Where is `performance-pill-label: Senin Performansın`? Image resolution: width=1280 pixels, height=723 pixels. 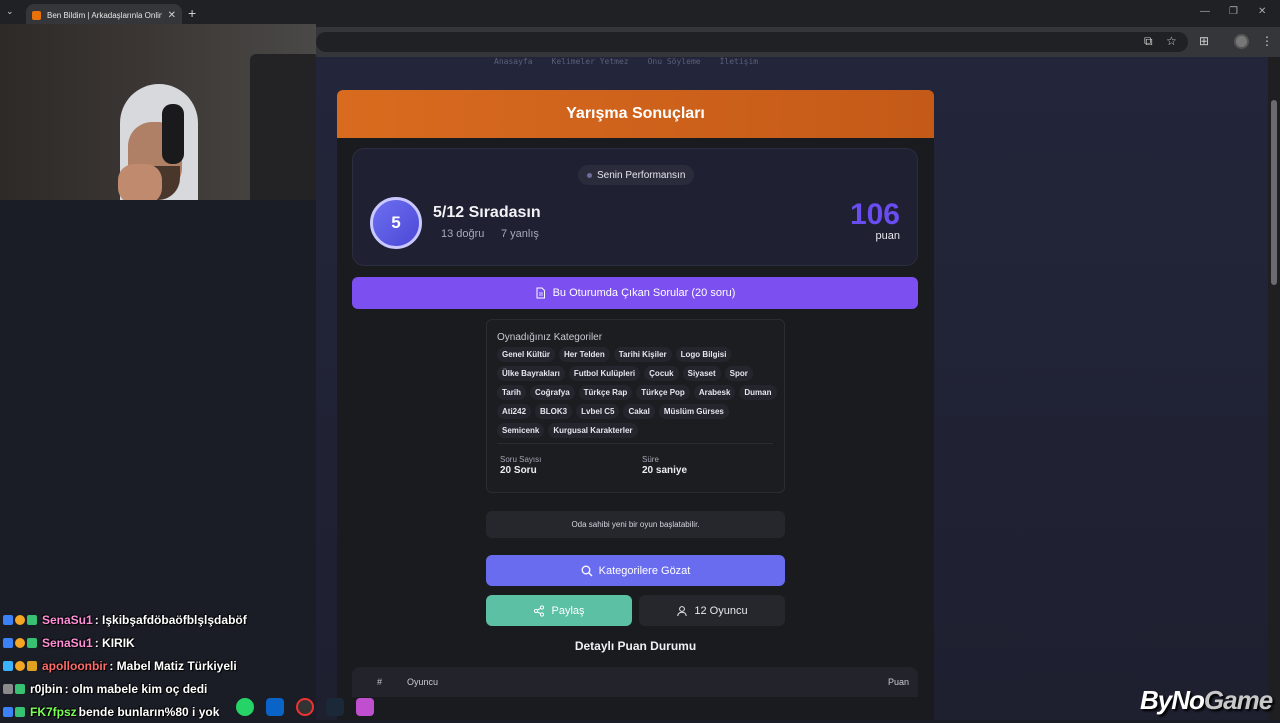
performance-pill-label: Senin Performansın is located at coordinates (641, 175).